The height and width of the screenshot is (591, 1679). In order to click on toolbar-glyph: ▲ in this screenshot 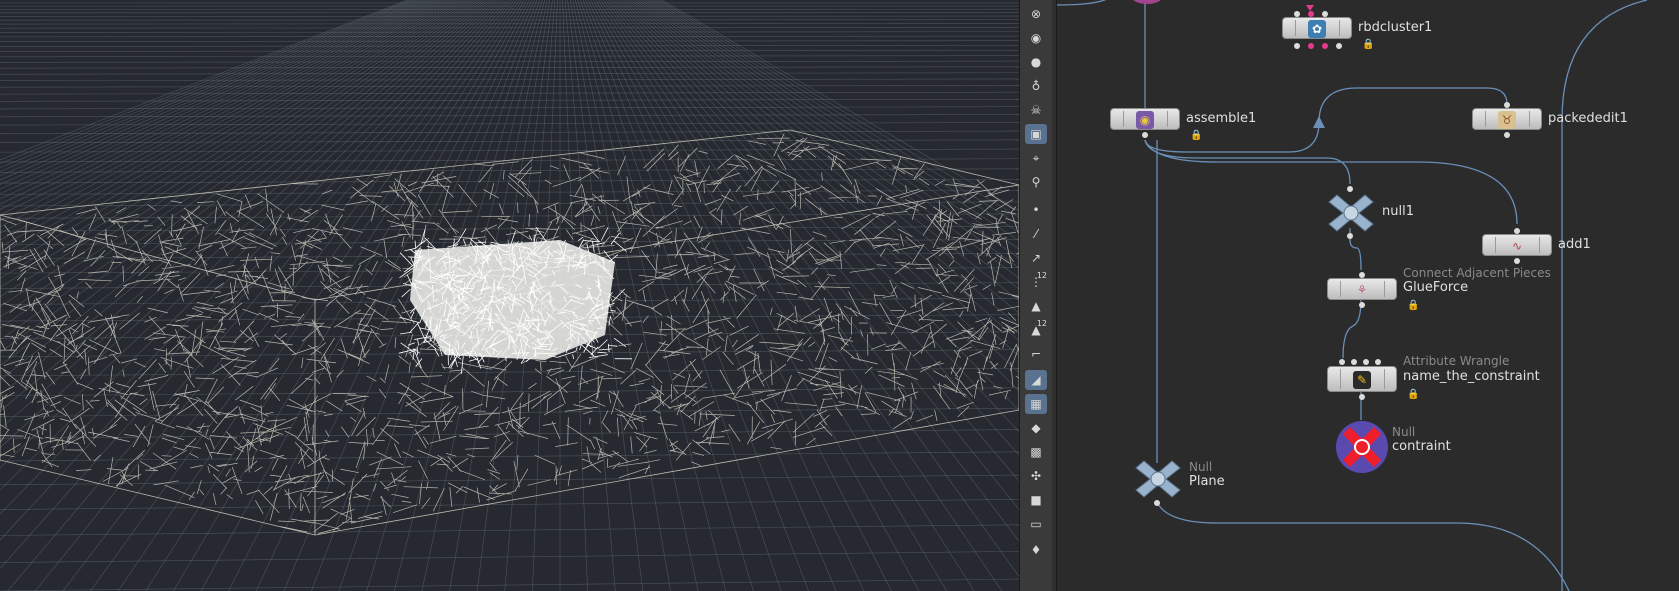, I will do `click(1036, 306)`.